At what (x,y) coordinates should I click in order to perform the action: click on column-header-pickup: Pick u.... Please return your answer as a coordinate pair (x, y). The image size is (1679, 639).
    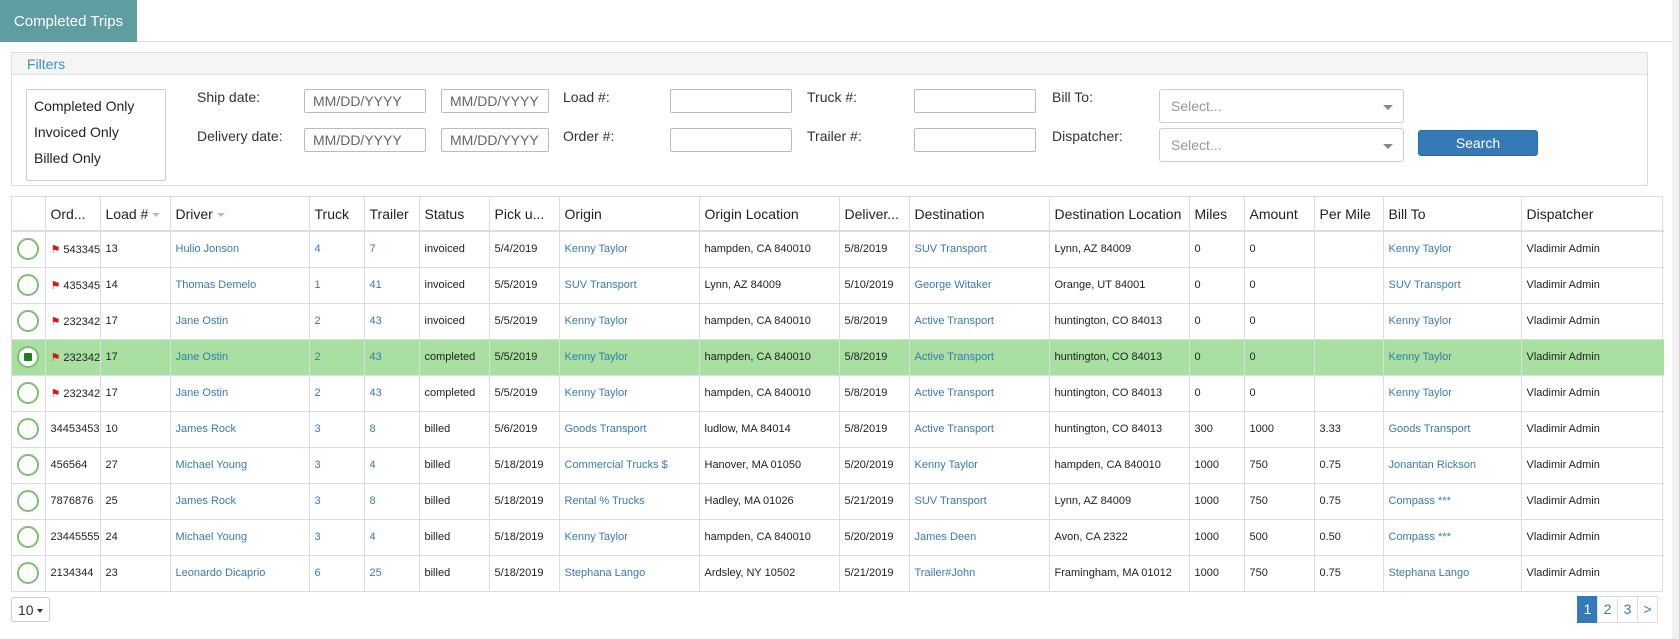
    Looking at the image, I should click on (524, 214).